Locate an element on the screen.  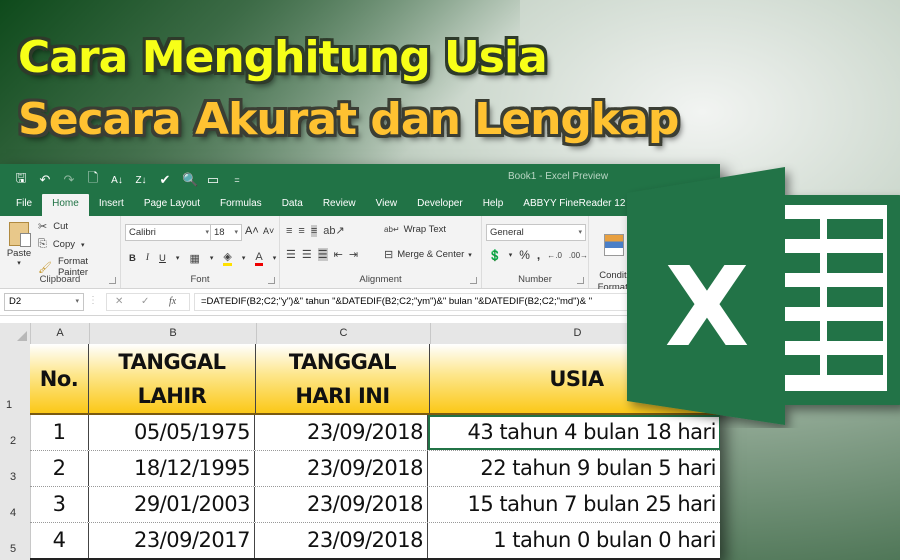
row-header-5: 5 is located at coordinates (15, 541).